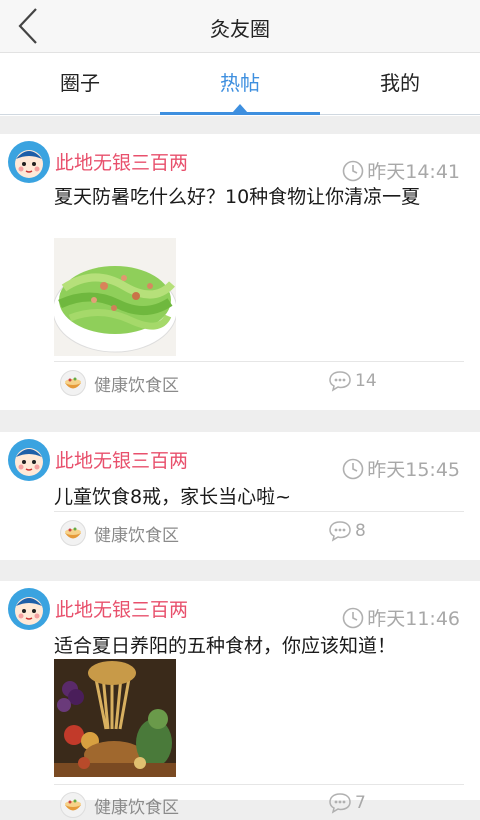 The width and height of the screenshot is (480, 820). I want to click on post-title: 儿童饮食8戒，家长当心啦~, so click(259, 497).